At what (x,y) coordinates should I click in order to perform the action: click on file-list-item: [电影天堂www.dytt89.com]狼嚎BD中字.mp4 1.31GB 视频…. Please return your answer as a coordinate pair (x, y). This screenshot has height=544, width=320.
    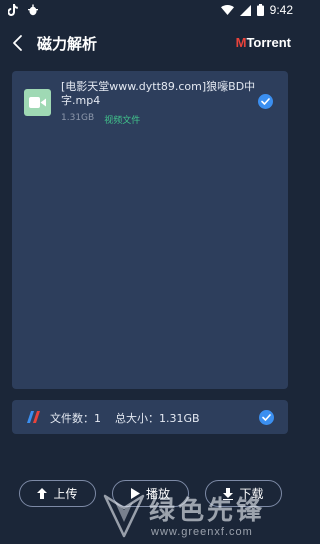
    Looking at the image, I should click on (150, 102).